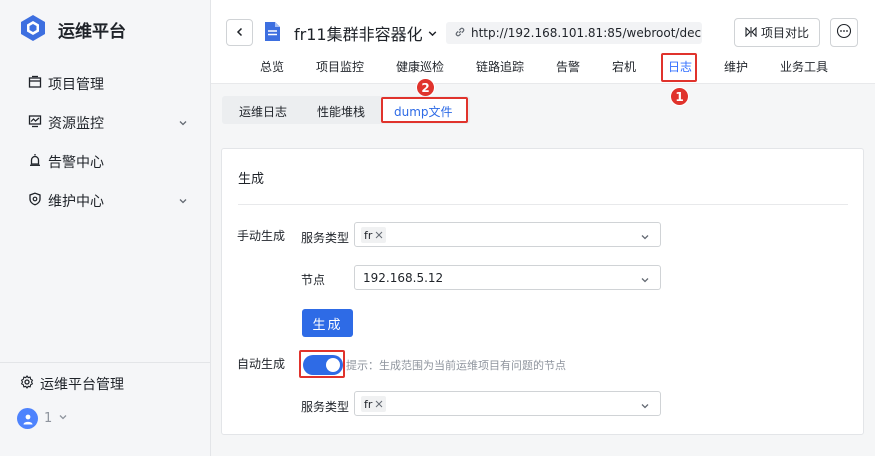 The height and width of the screenshot is (456, 875). Describe the element at coordinates (272, 66) in the screenshot. I see `tab-overview: 总览` at that location.